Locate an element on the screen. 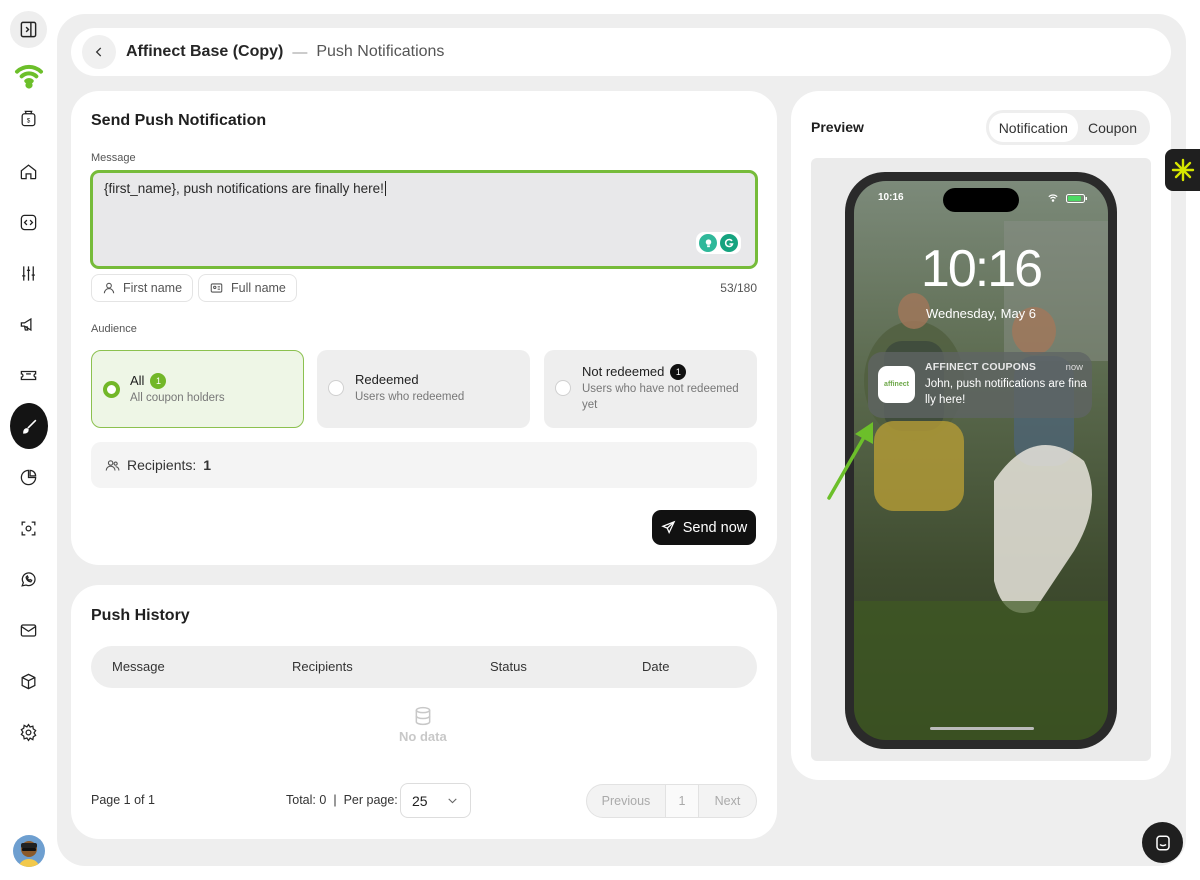 Image resolution: width=1200 pixels, height=880 pixels. chat-support-button is located at coordinates (1162, 842).